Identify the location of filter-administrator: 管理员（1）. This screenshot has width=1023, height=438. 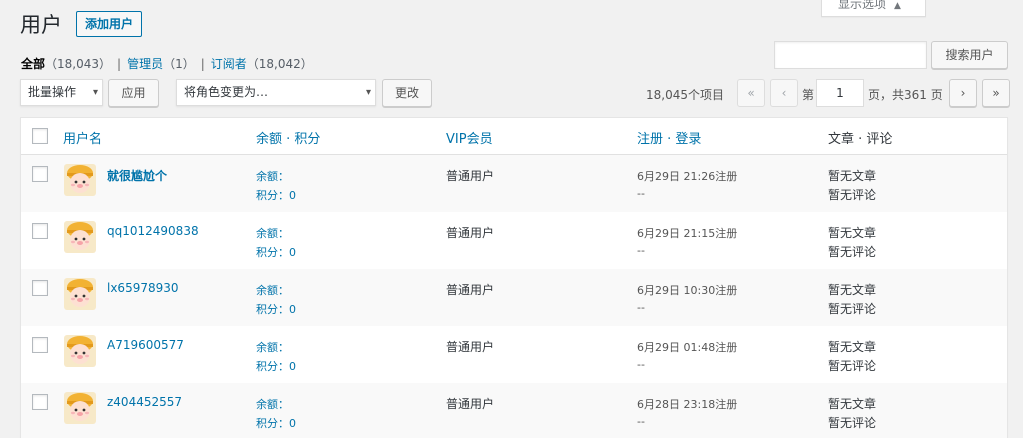
(161, 63).